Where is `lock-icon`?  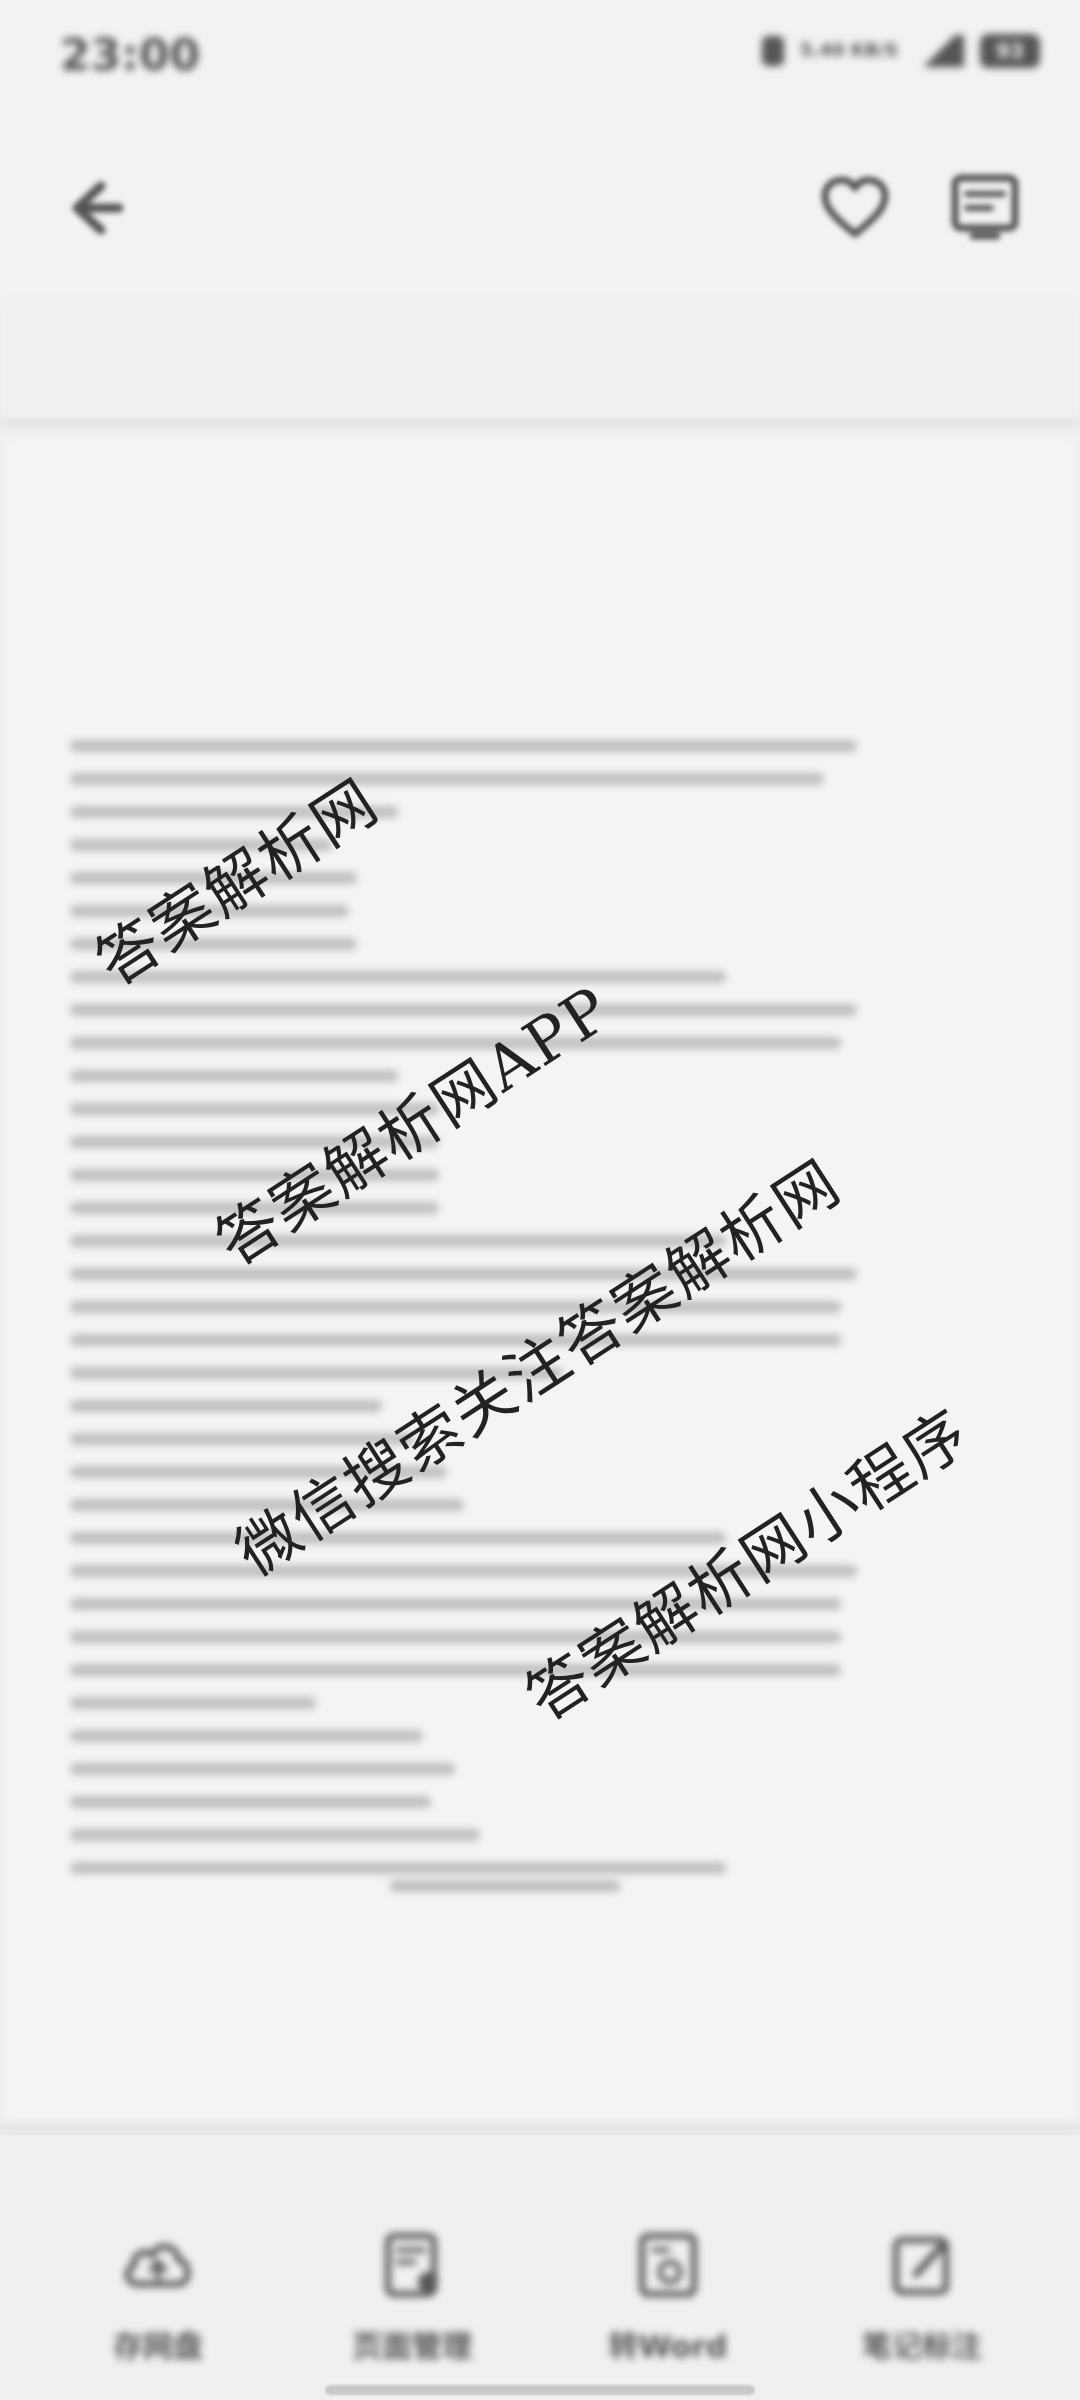
lock-icon is located at coordinates (773, 51).